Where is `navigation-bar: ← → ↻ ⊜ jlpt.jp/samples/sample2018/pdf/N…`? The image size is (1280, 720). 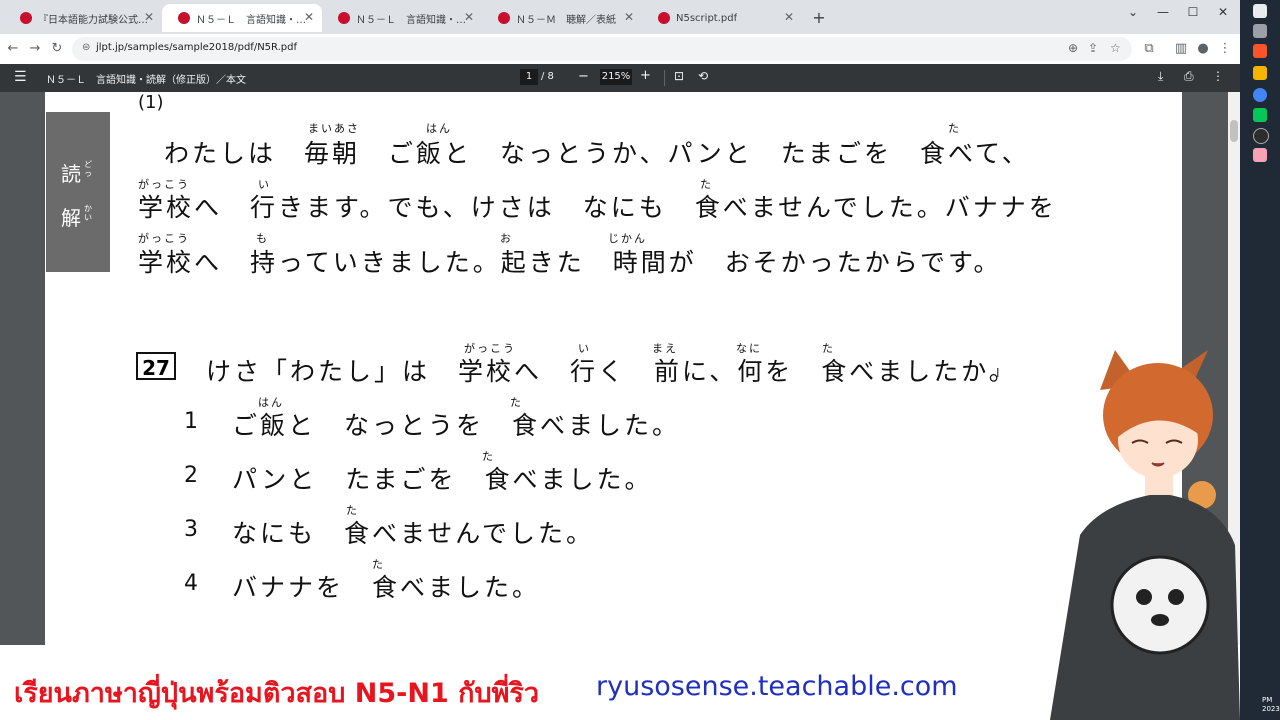 navigation-bar: ← → ↻ ⊜ jlpt.jp/samples/sample2018/pdf/N… is located at coordinates (620, 49).